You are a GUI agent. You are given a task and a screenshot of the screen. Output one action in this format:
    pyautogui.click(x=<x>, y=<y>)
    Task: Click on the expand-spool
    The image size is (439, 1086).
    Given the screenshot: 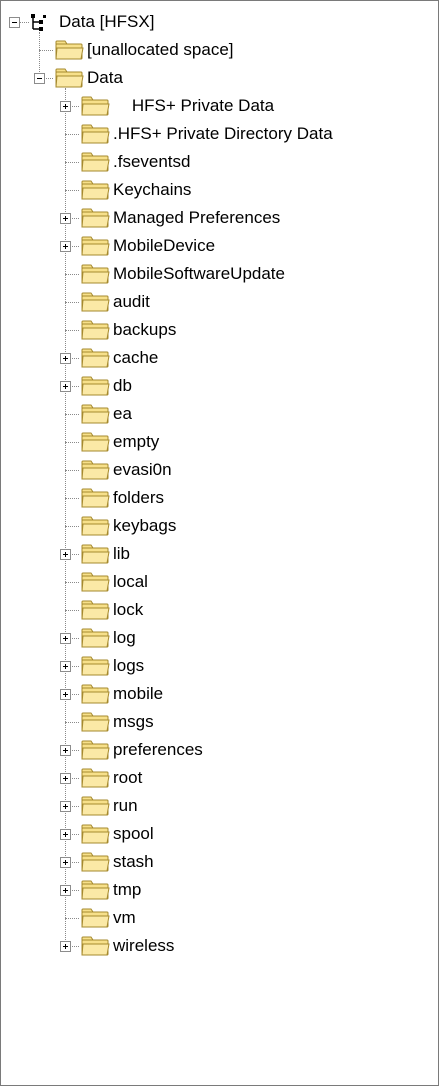 What is the action you would take?
    pyautogui.click(x=65, y=834)
    